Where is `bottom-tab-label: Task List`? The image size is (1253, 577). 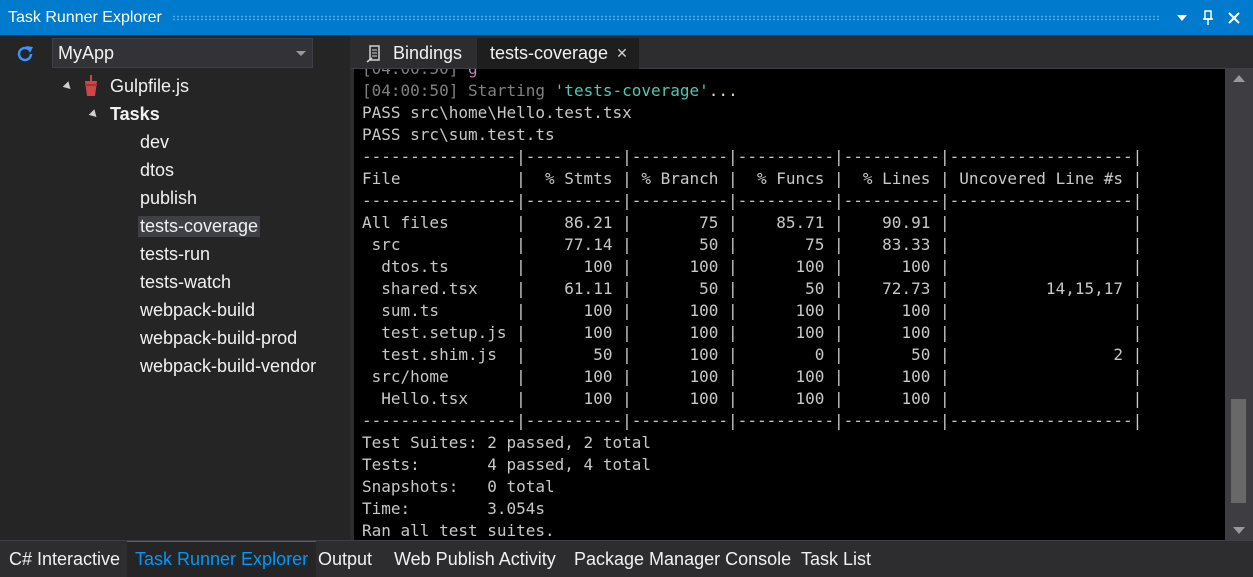 bottom-tab-label: Task List is located at coordinates (836, 558).